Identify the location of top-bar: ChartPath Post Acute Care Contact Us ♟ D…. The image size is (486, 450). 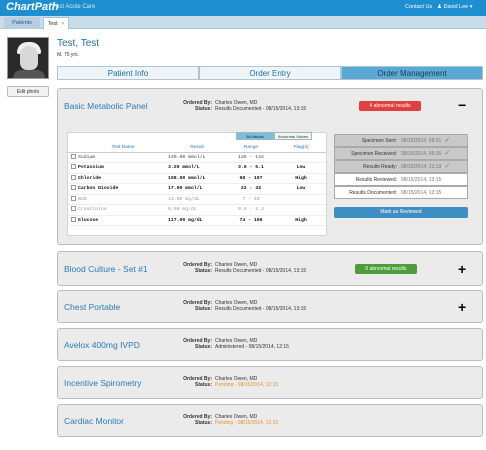
(243, 8).